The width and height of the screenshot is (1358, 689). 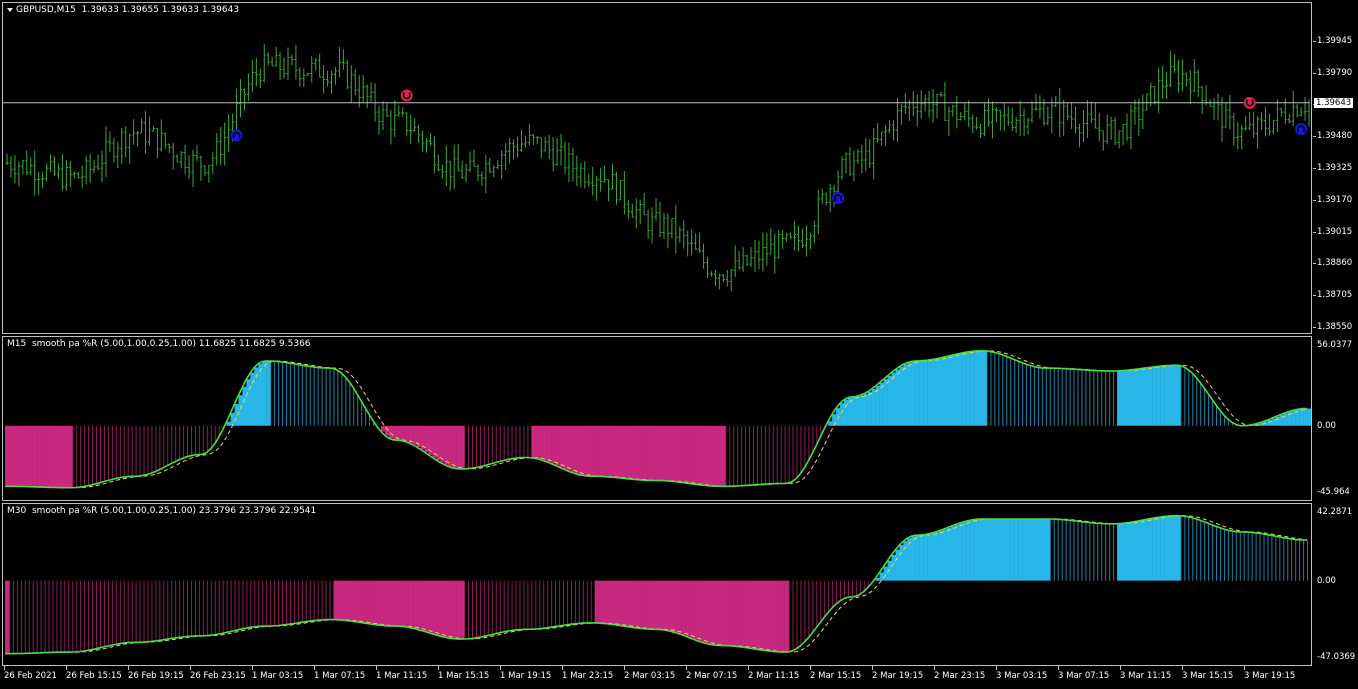 I want to click on price-scale-label: 1.39325, so click(x=1335, y=168).